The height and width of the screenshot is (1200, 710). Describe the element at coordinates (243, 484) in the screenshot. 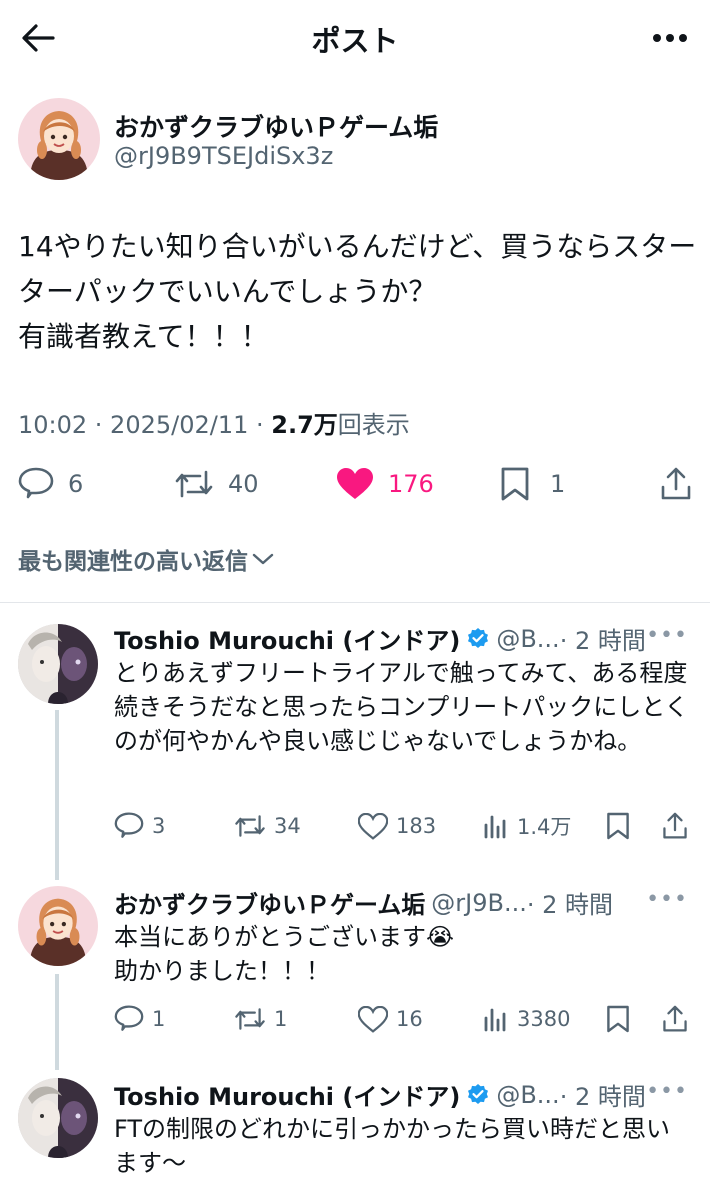

I see `repost-count: 40` at that location.